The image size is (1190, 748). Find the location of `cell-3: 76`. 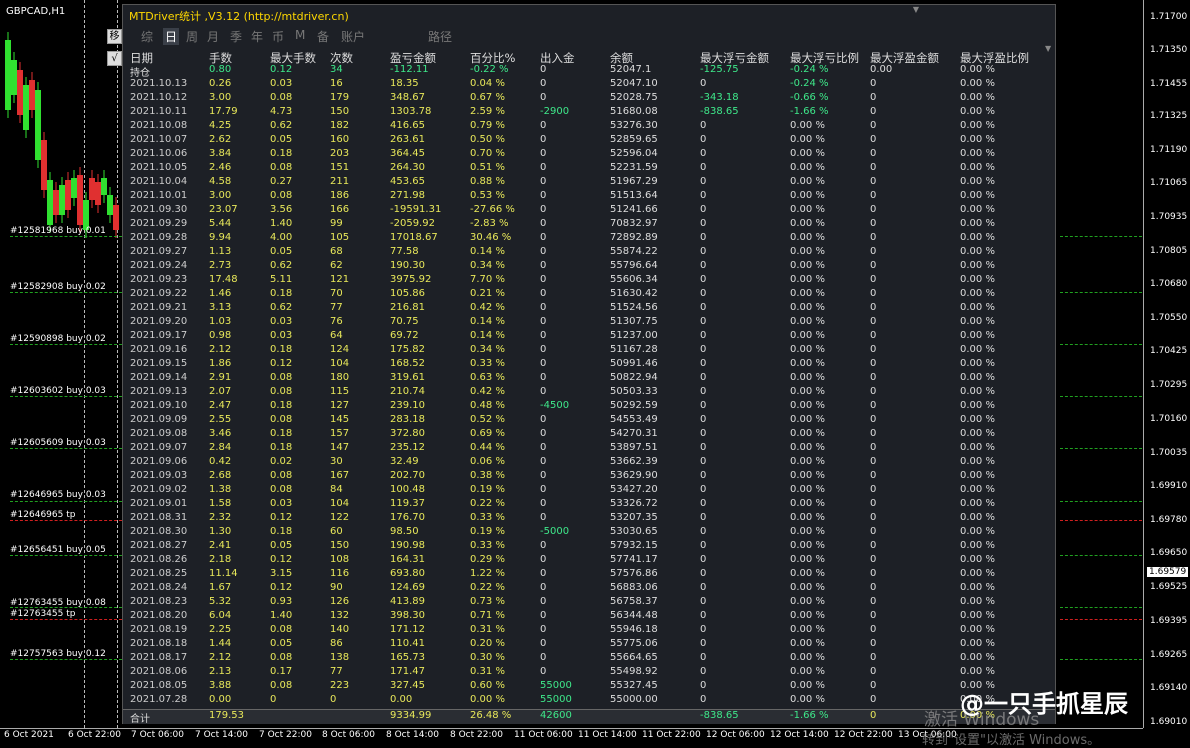

cell-3: 76 is located at coordinates (336, 321).